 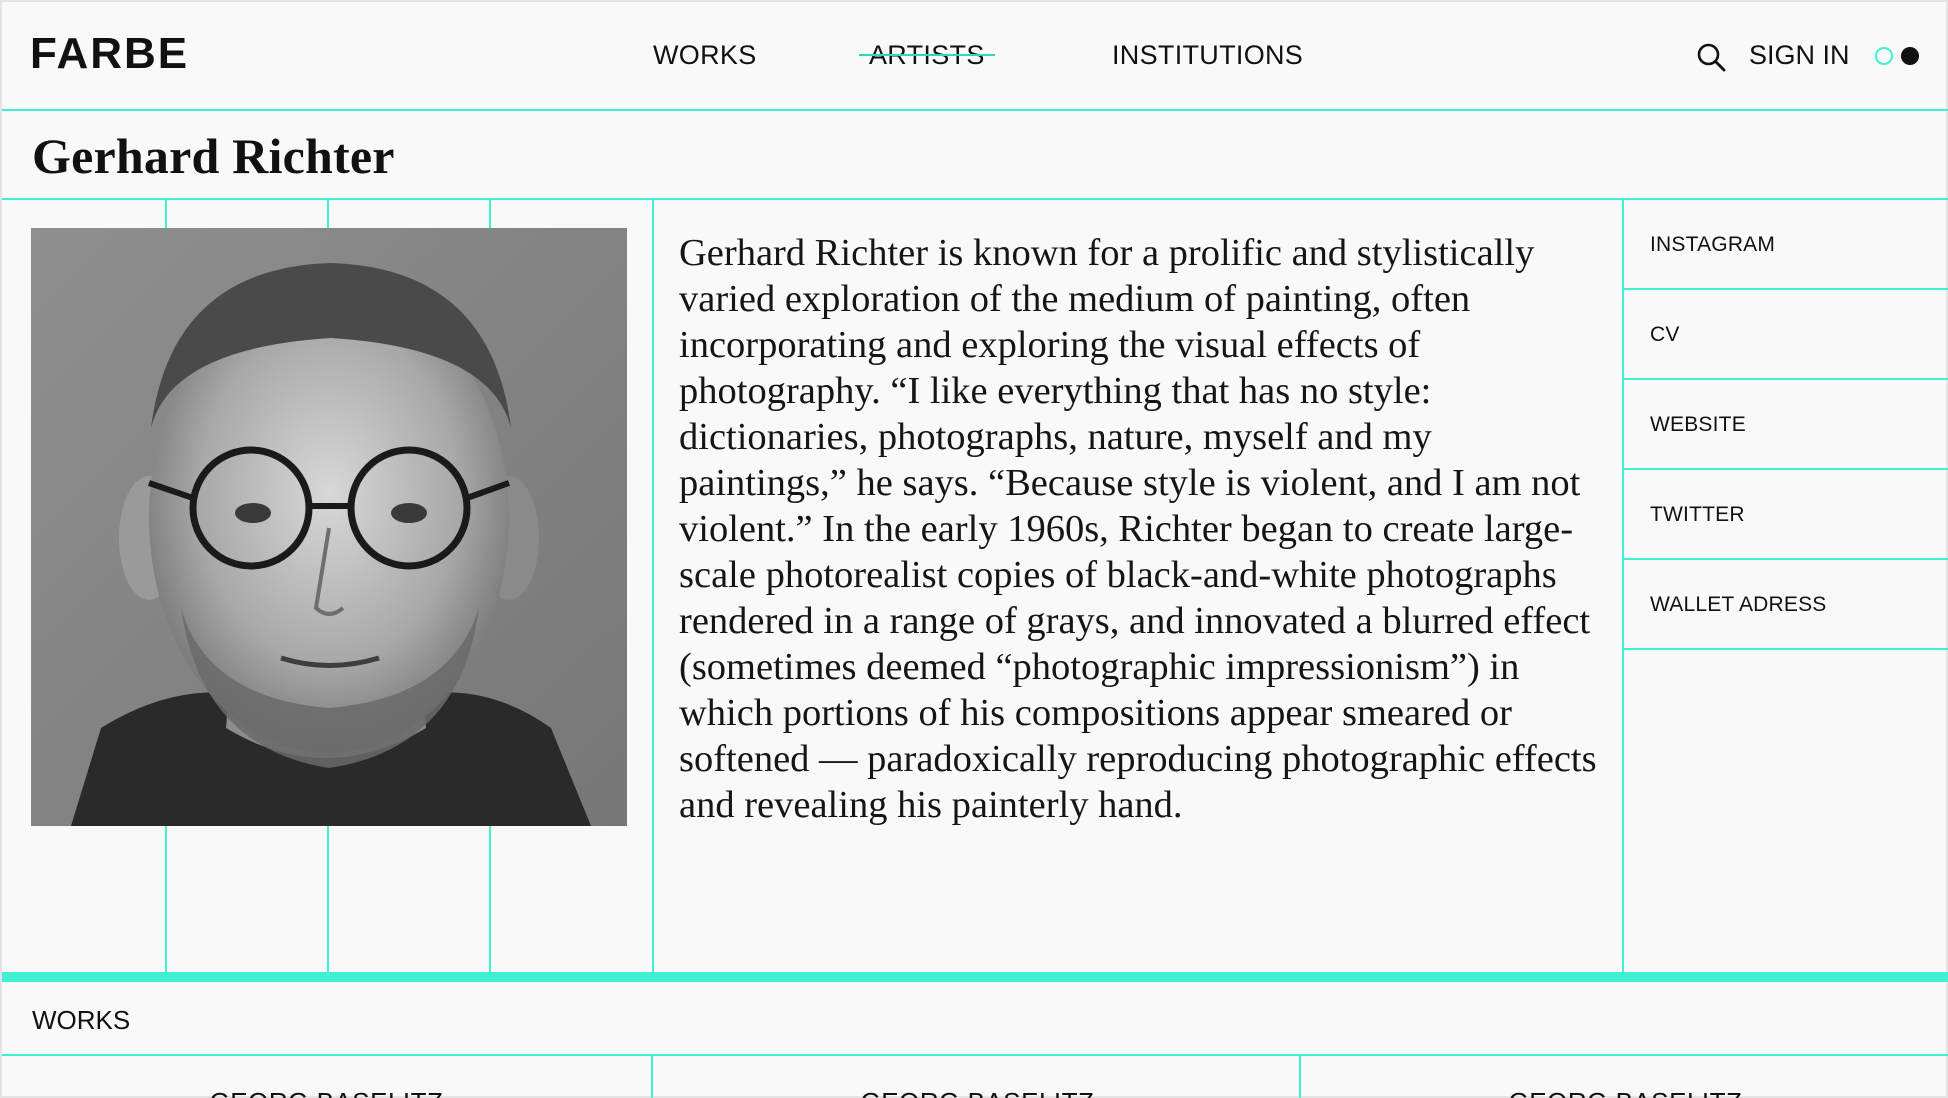 I want to click on sign-in-link: SIGN IN, so click(x=1799, y=55).